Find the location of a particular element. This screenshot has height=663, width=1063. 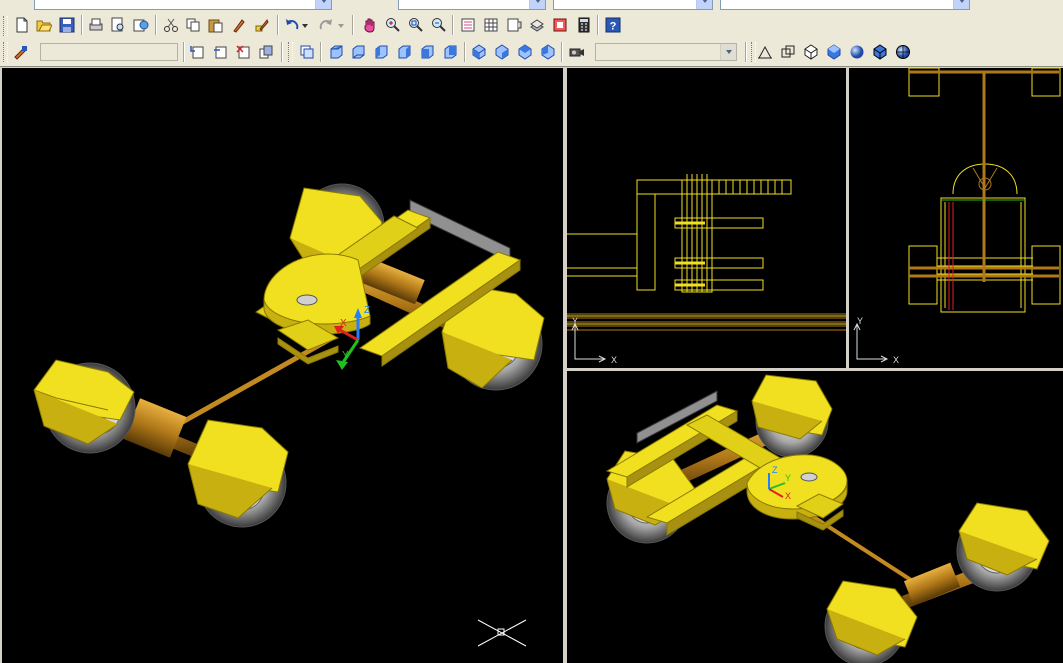

zoom-realtime-icon is located at coordinates (393, 25).